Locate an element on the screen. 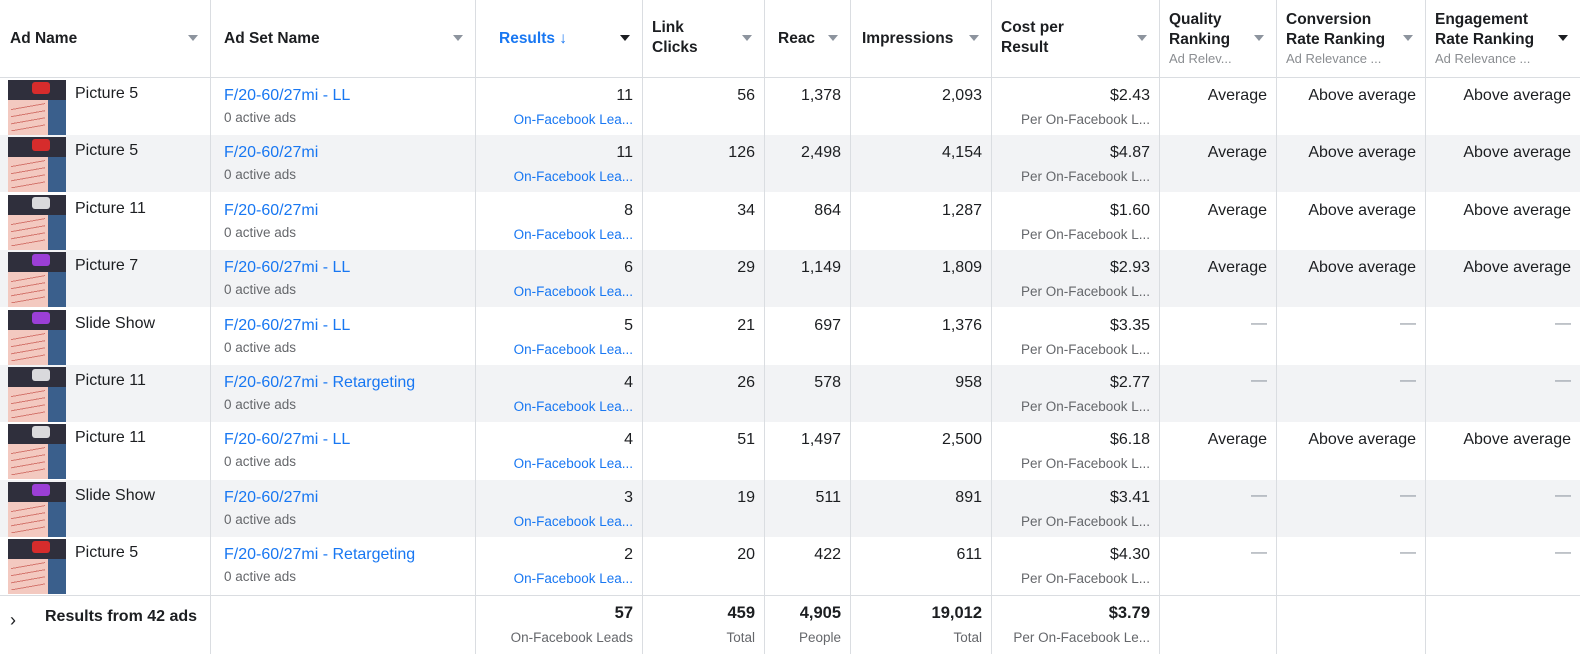 This screenshot has width=1580, height=654. footer-summary-cell: › Results from 42 ads is located at coordinates (105, 625).